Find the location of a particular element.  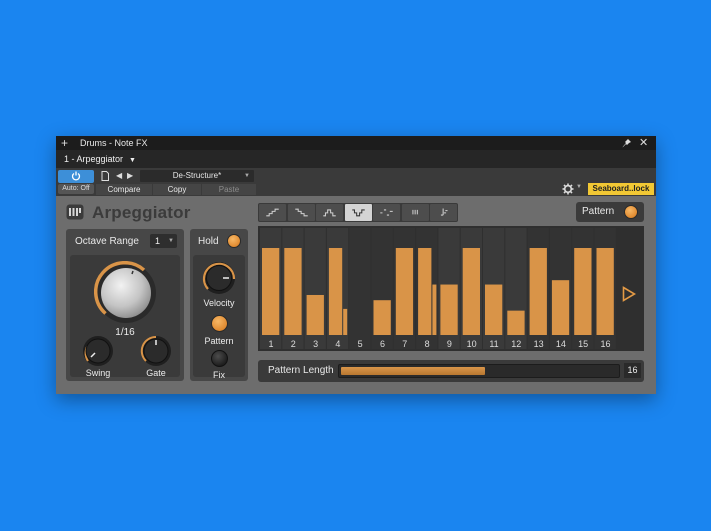

gear-icon is located at coordinates (568, 189).